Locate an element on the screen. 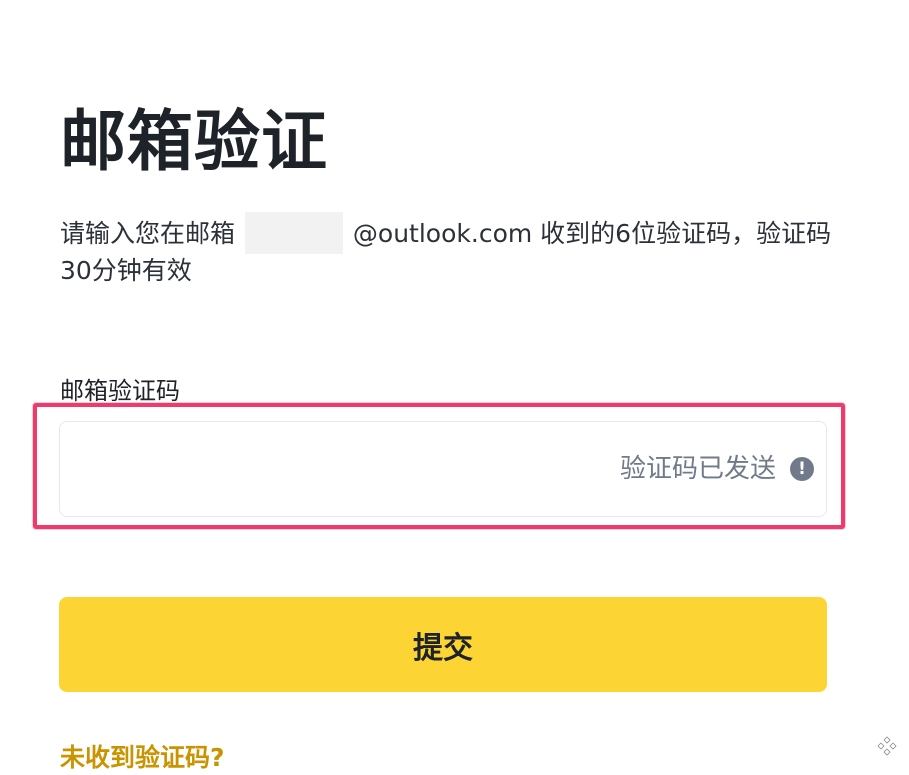 The image size is (909, 775). watermark is located at coordinates (887, 746).